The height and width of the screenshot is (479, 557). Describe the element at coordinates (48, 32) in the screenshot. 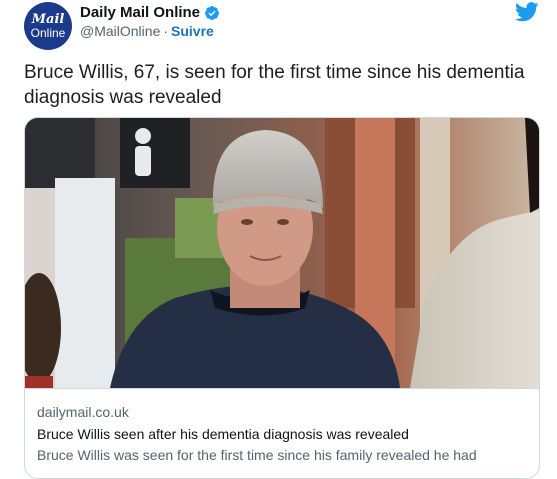

I see `avatar-wordmark-line2: Online` at that location.